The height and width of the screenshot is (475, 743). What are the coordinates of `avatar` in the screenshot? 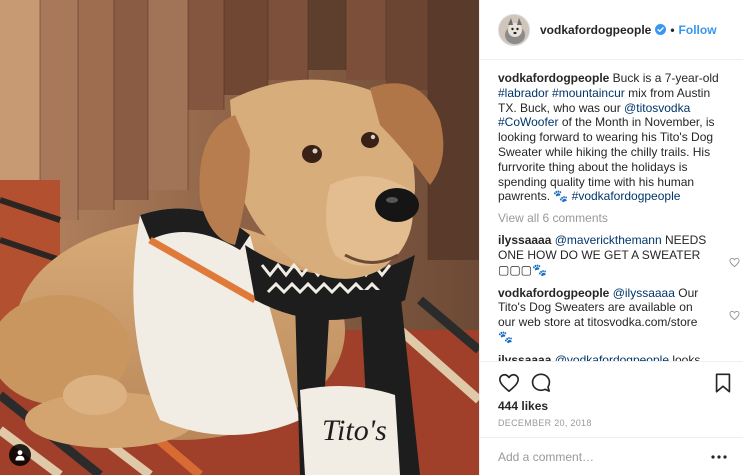 It's located at (514, 29).